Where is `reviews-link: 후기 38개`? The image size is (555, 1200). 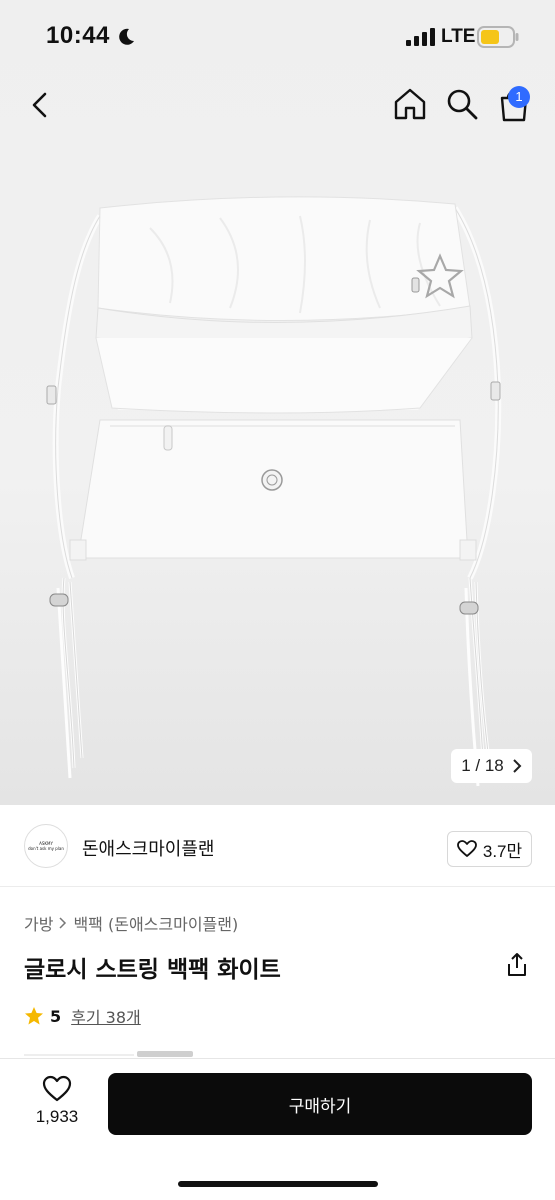
reviews-link: 후기 38개 is located at coordinates (106, 1016).